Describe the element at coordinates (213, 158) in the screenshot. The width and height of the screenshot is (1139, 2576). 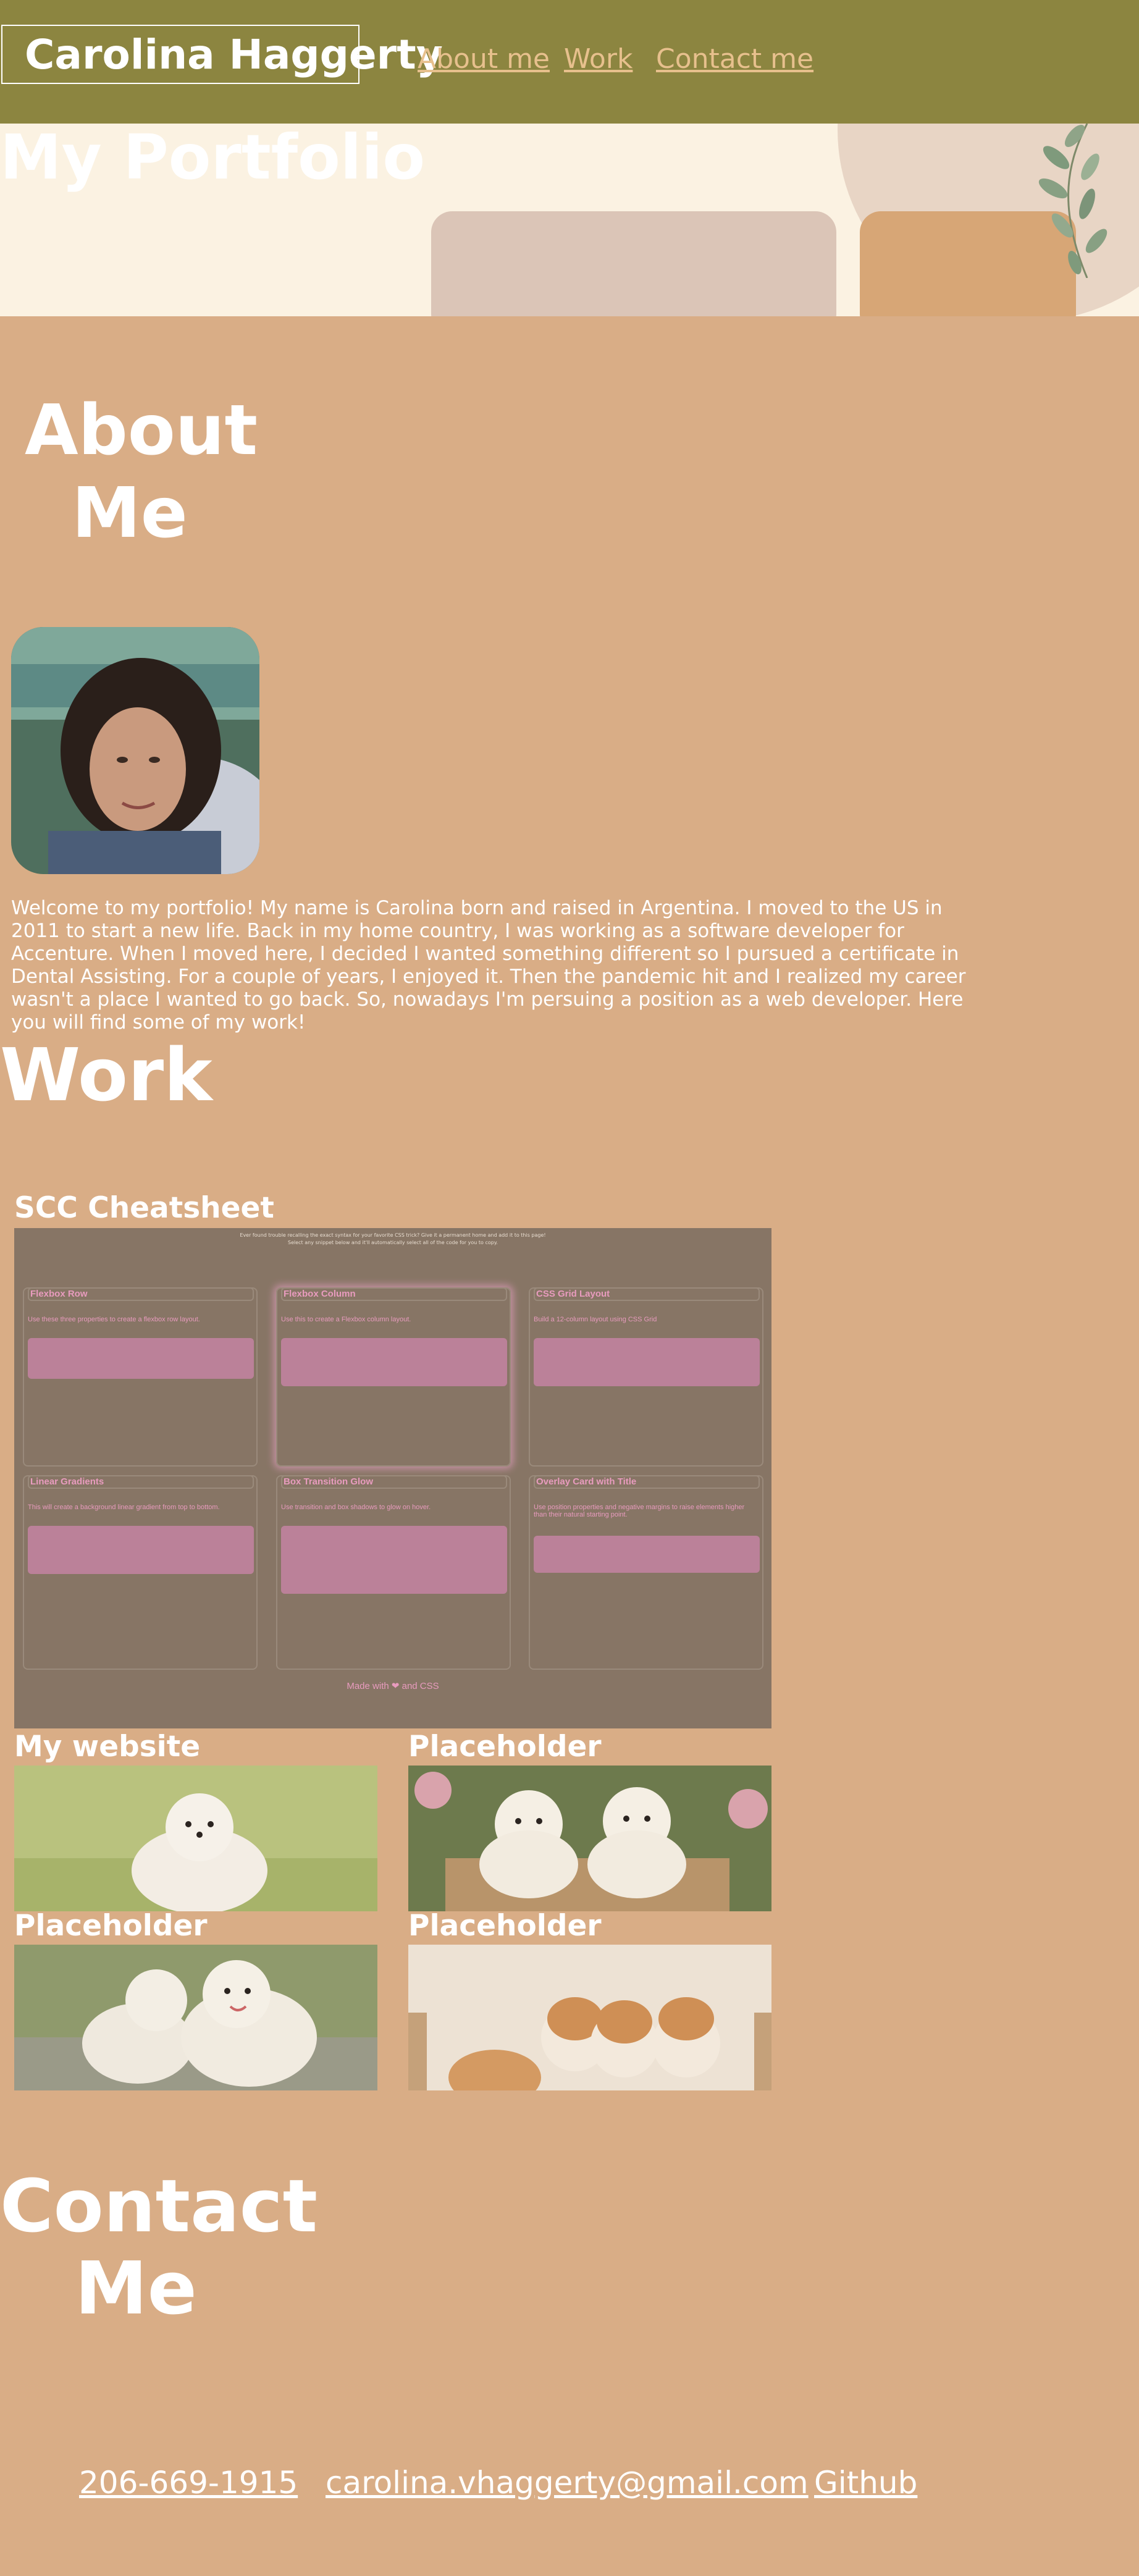
I see `page-title: My Portfolio` at that location.